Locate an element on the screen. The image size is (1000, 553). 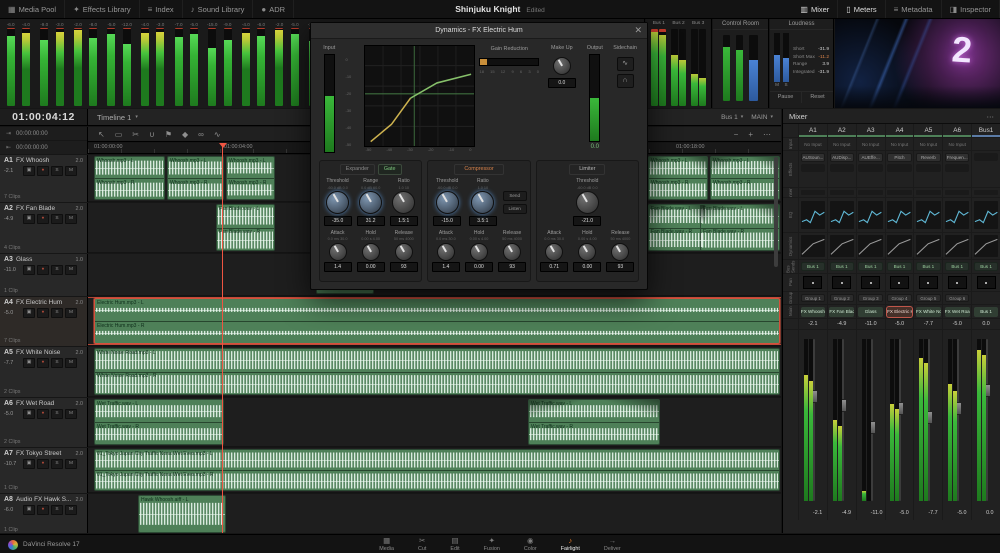
inspector-button: ◨ Inspector is located at coordinates (971, 9).